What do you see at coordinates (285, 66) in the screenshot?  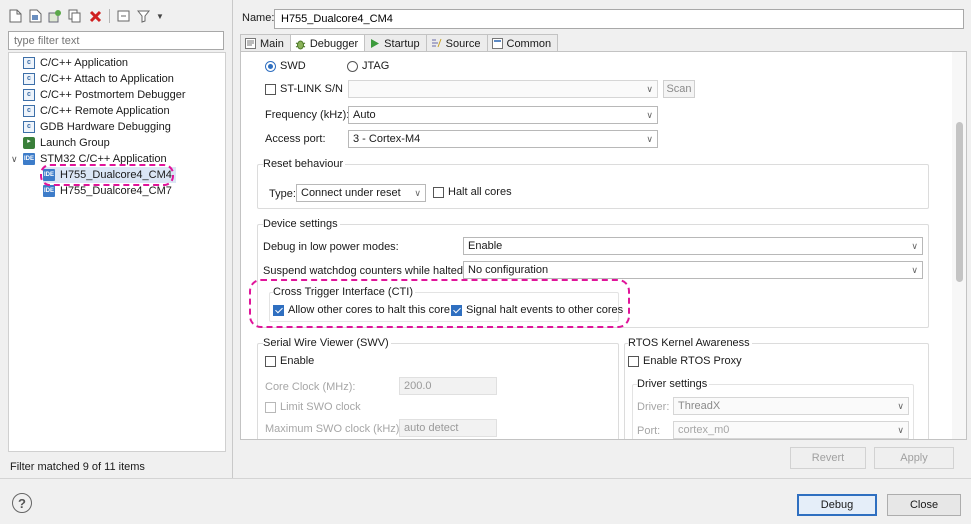 I see `swd-radio: SWD` at bounding box center [285, 66].